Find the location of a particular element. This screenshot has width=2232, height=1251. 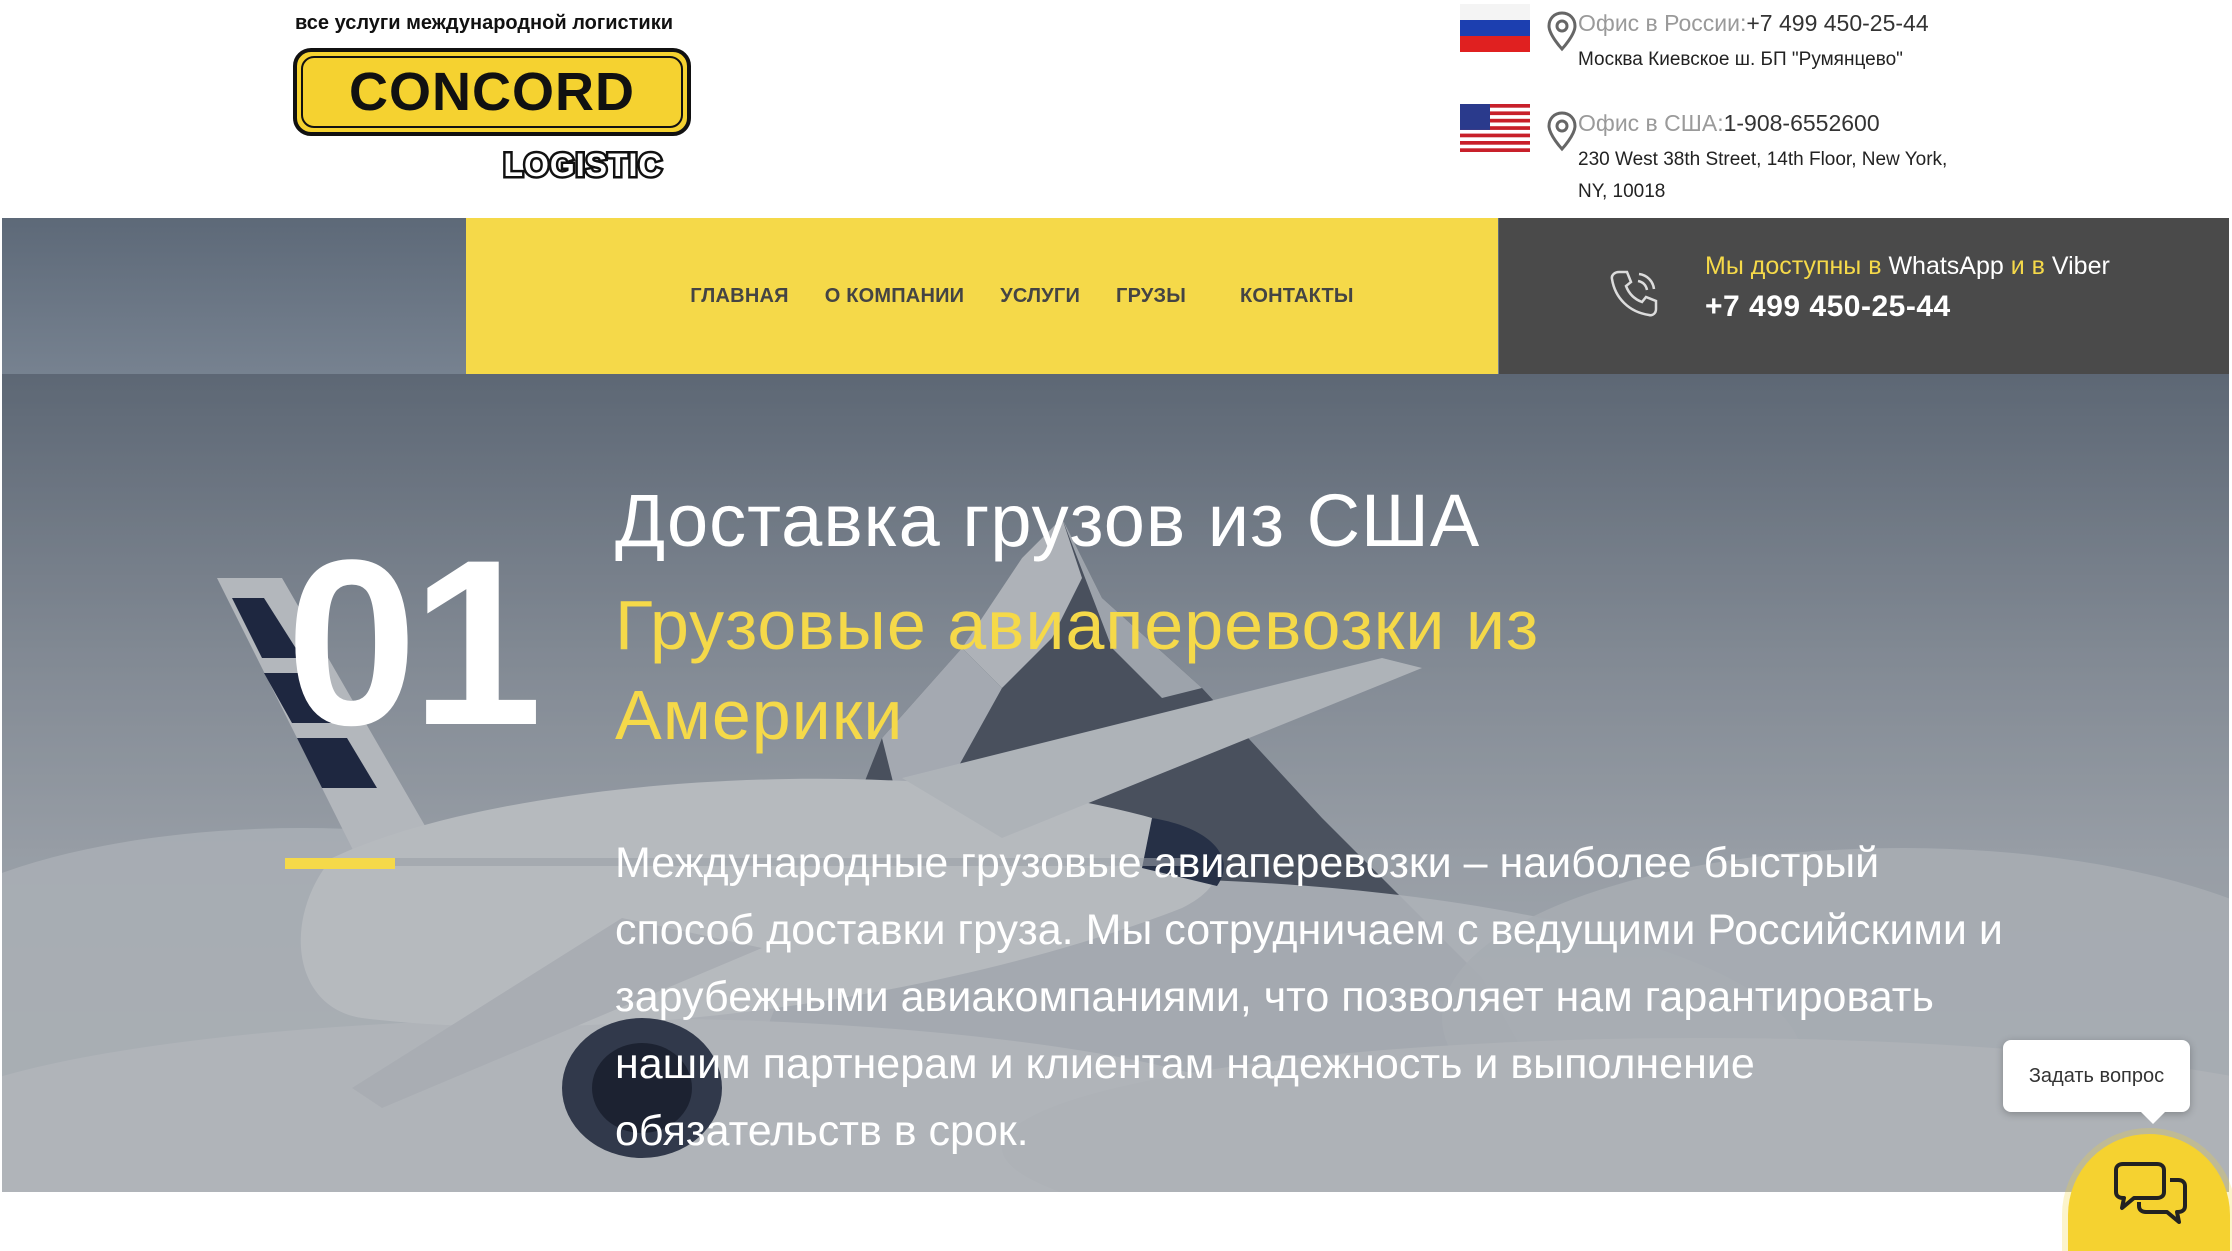

office-usa-phone: Офис в США:1-908-6552600 is located at coordinates (1729, 123).